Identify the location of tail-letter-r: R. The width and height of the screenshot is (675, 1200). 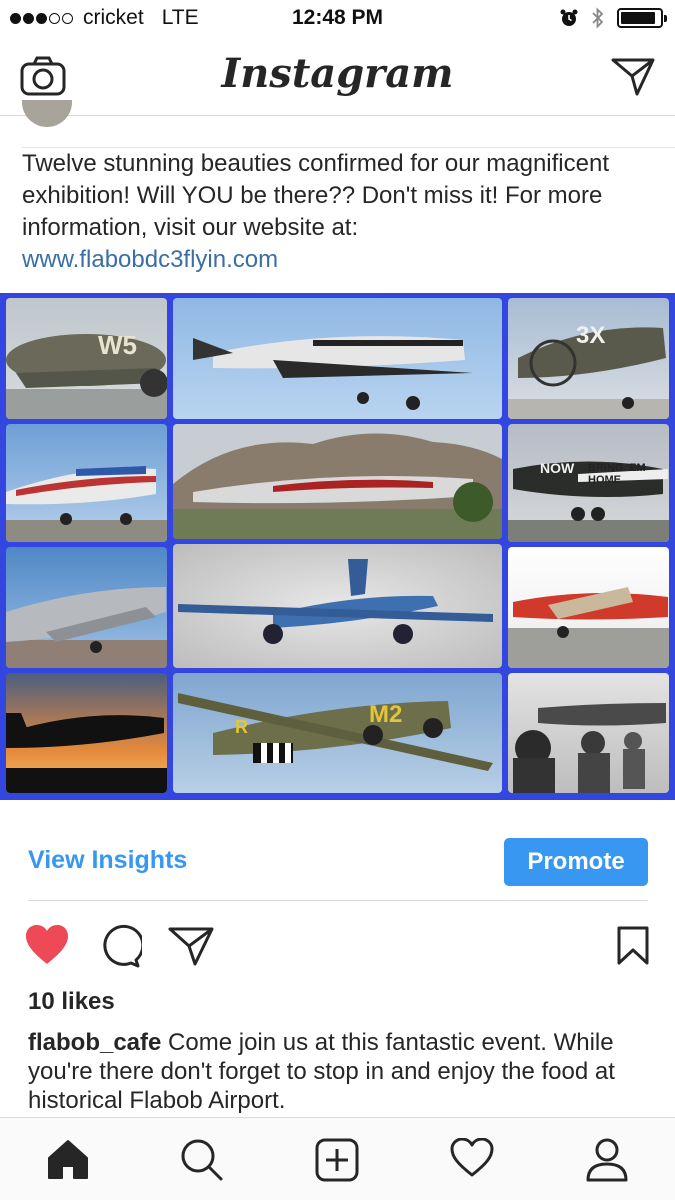
(241, 727).